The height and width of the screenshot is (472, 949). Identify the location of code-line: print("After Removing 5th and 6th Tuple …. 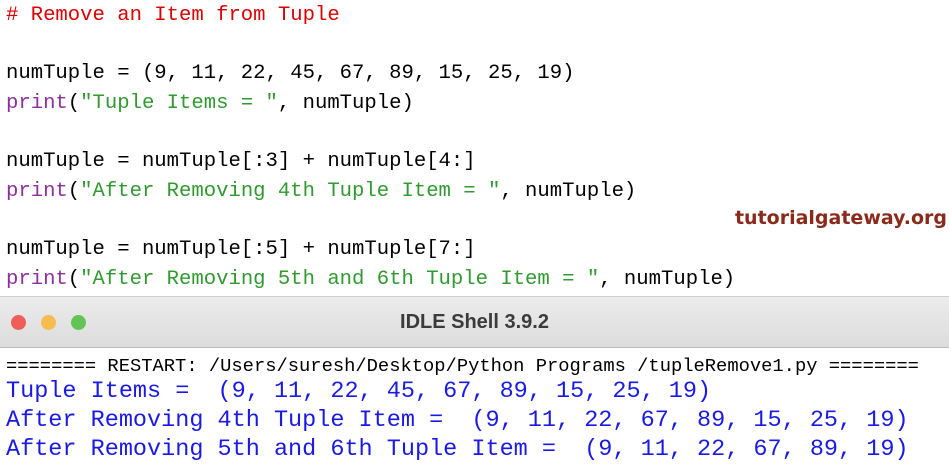
(370, 280).